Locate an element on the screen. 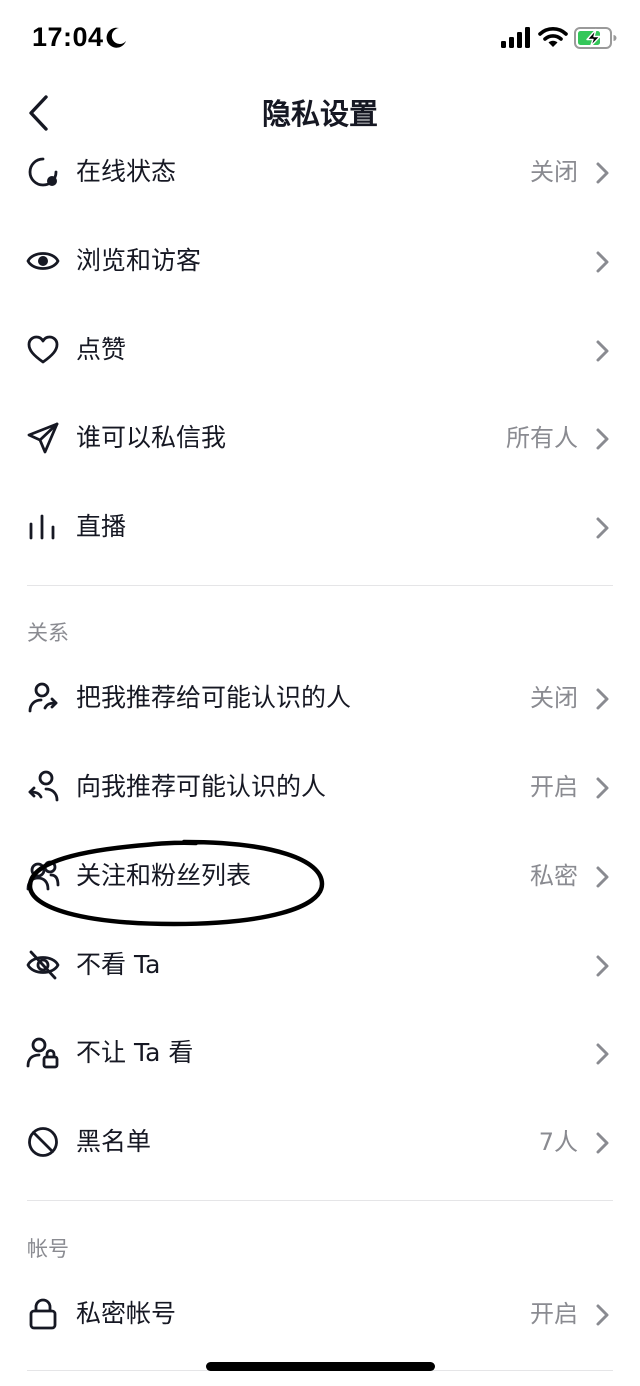  row-label: 直播 is located at coordinates (101, 526).